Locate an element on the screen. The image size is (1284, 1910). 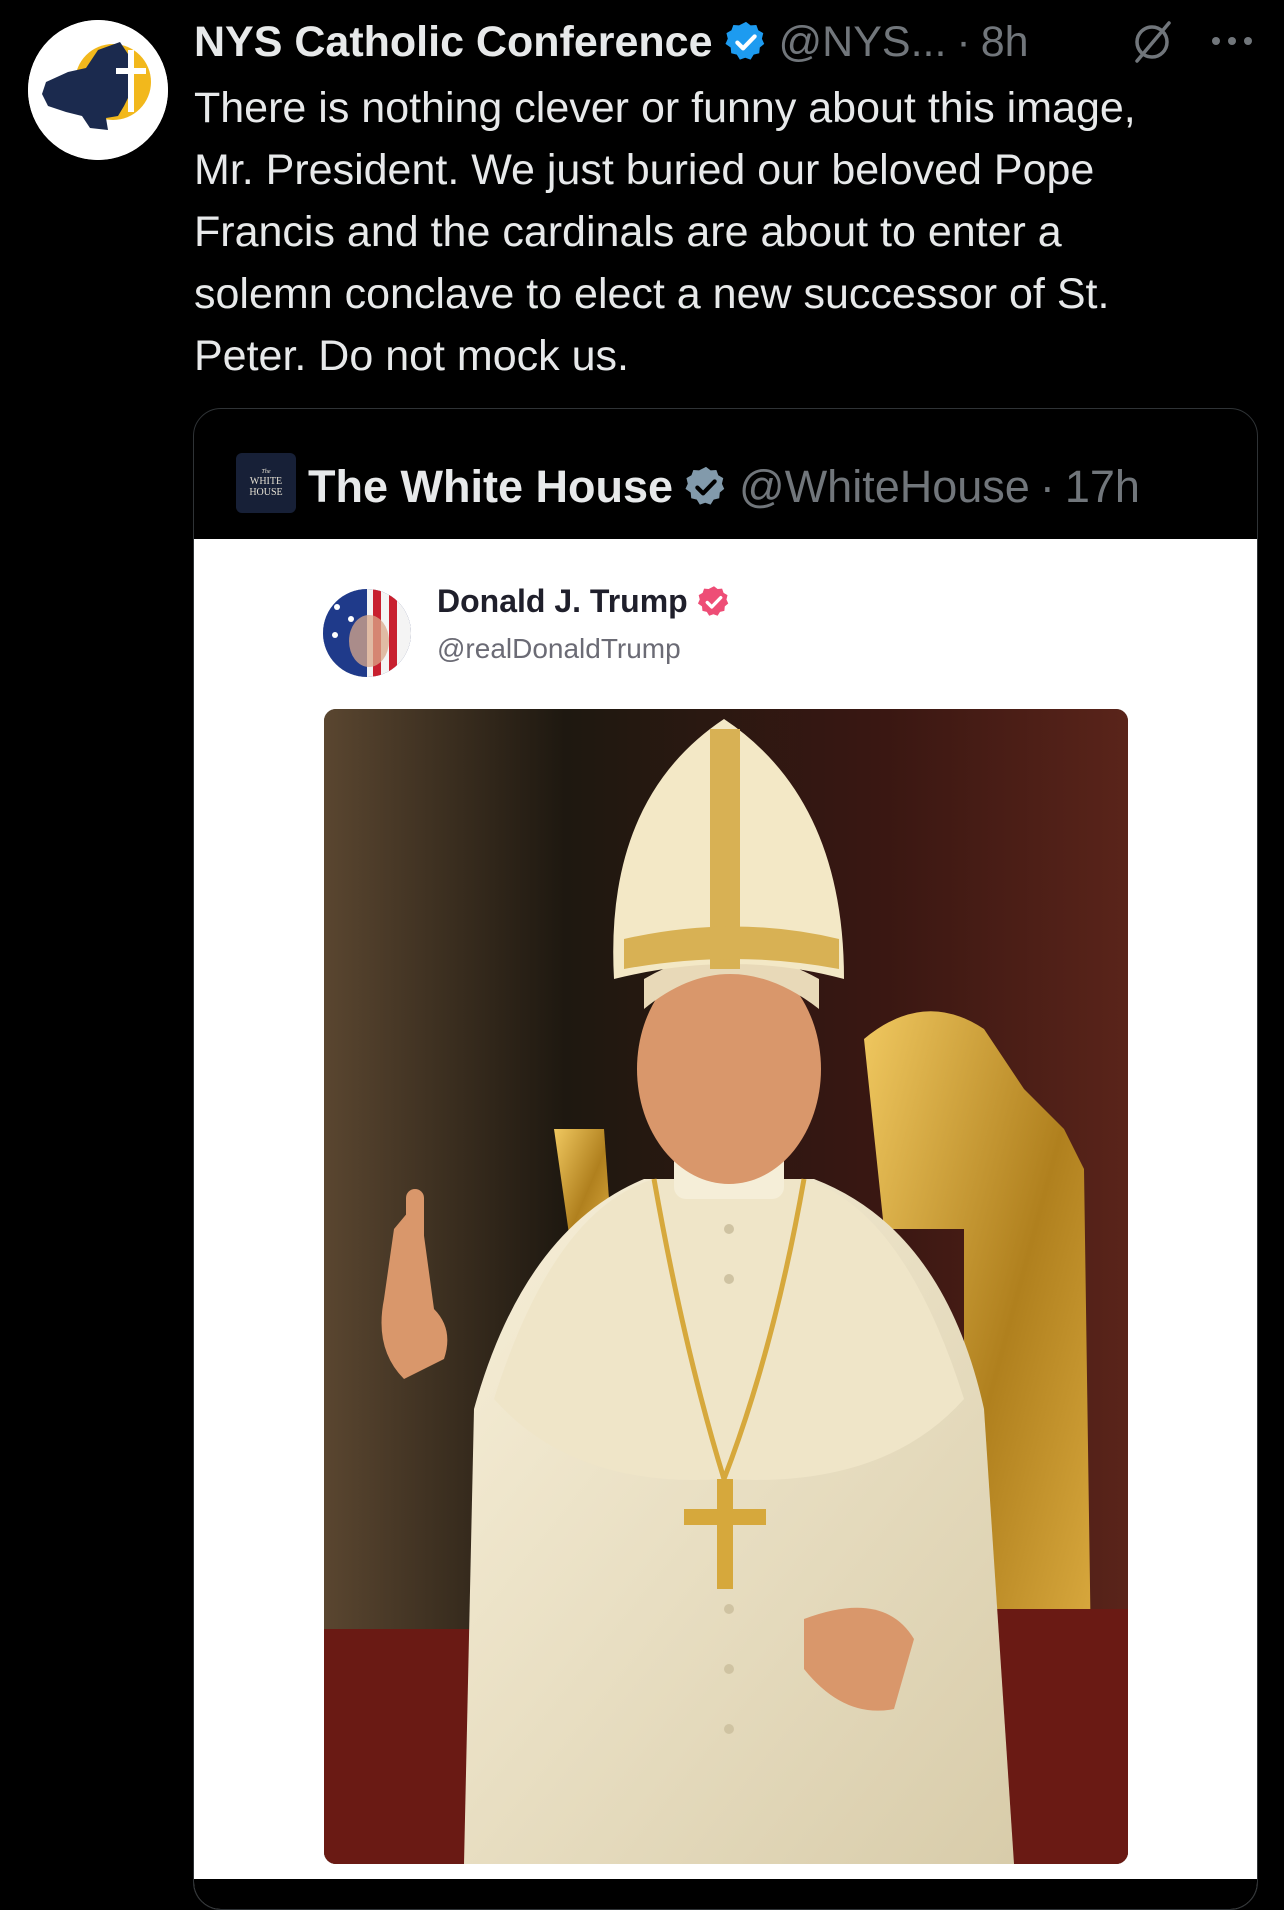
logo-text-top: The is located at coordinates (266, 471).